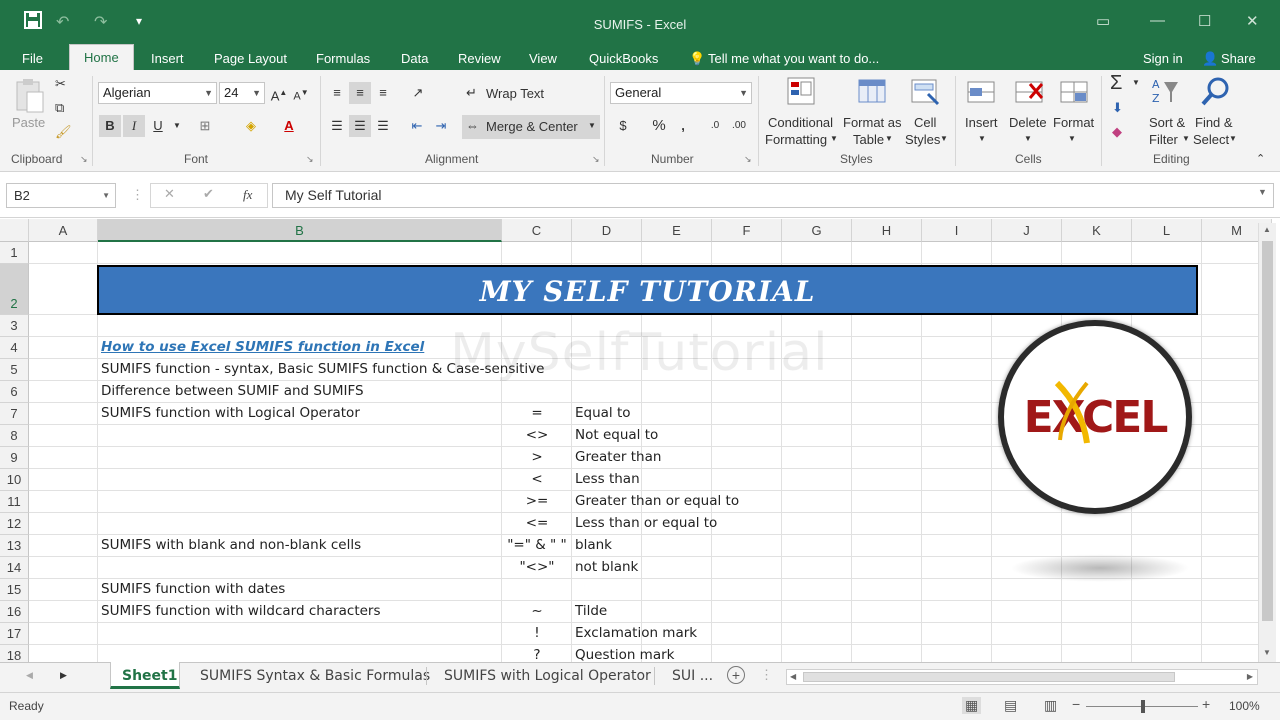  I want to click on close-icon: ✕, so click(1252, 21).